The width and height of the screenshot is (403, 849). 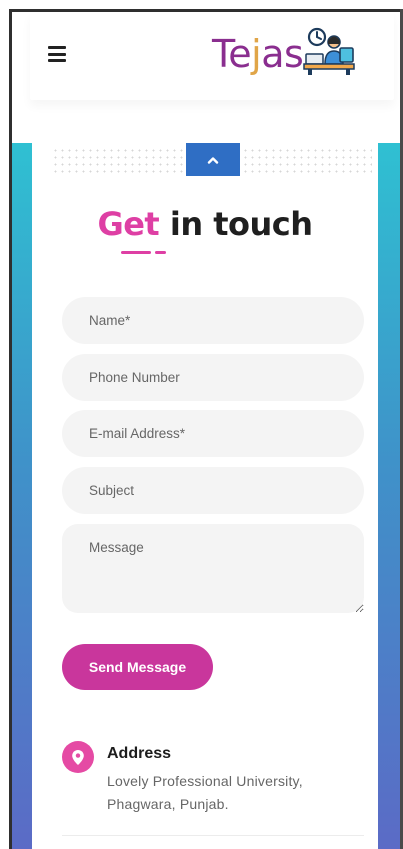 I want to click on gradient-strip-right, so click(x=389, y=496).